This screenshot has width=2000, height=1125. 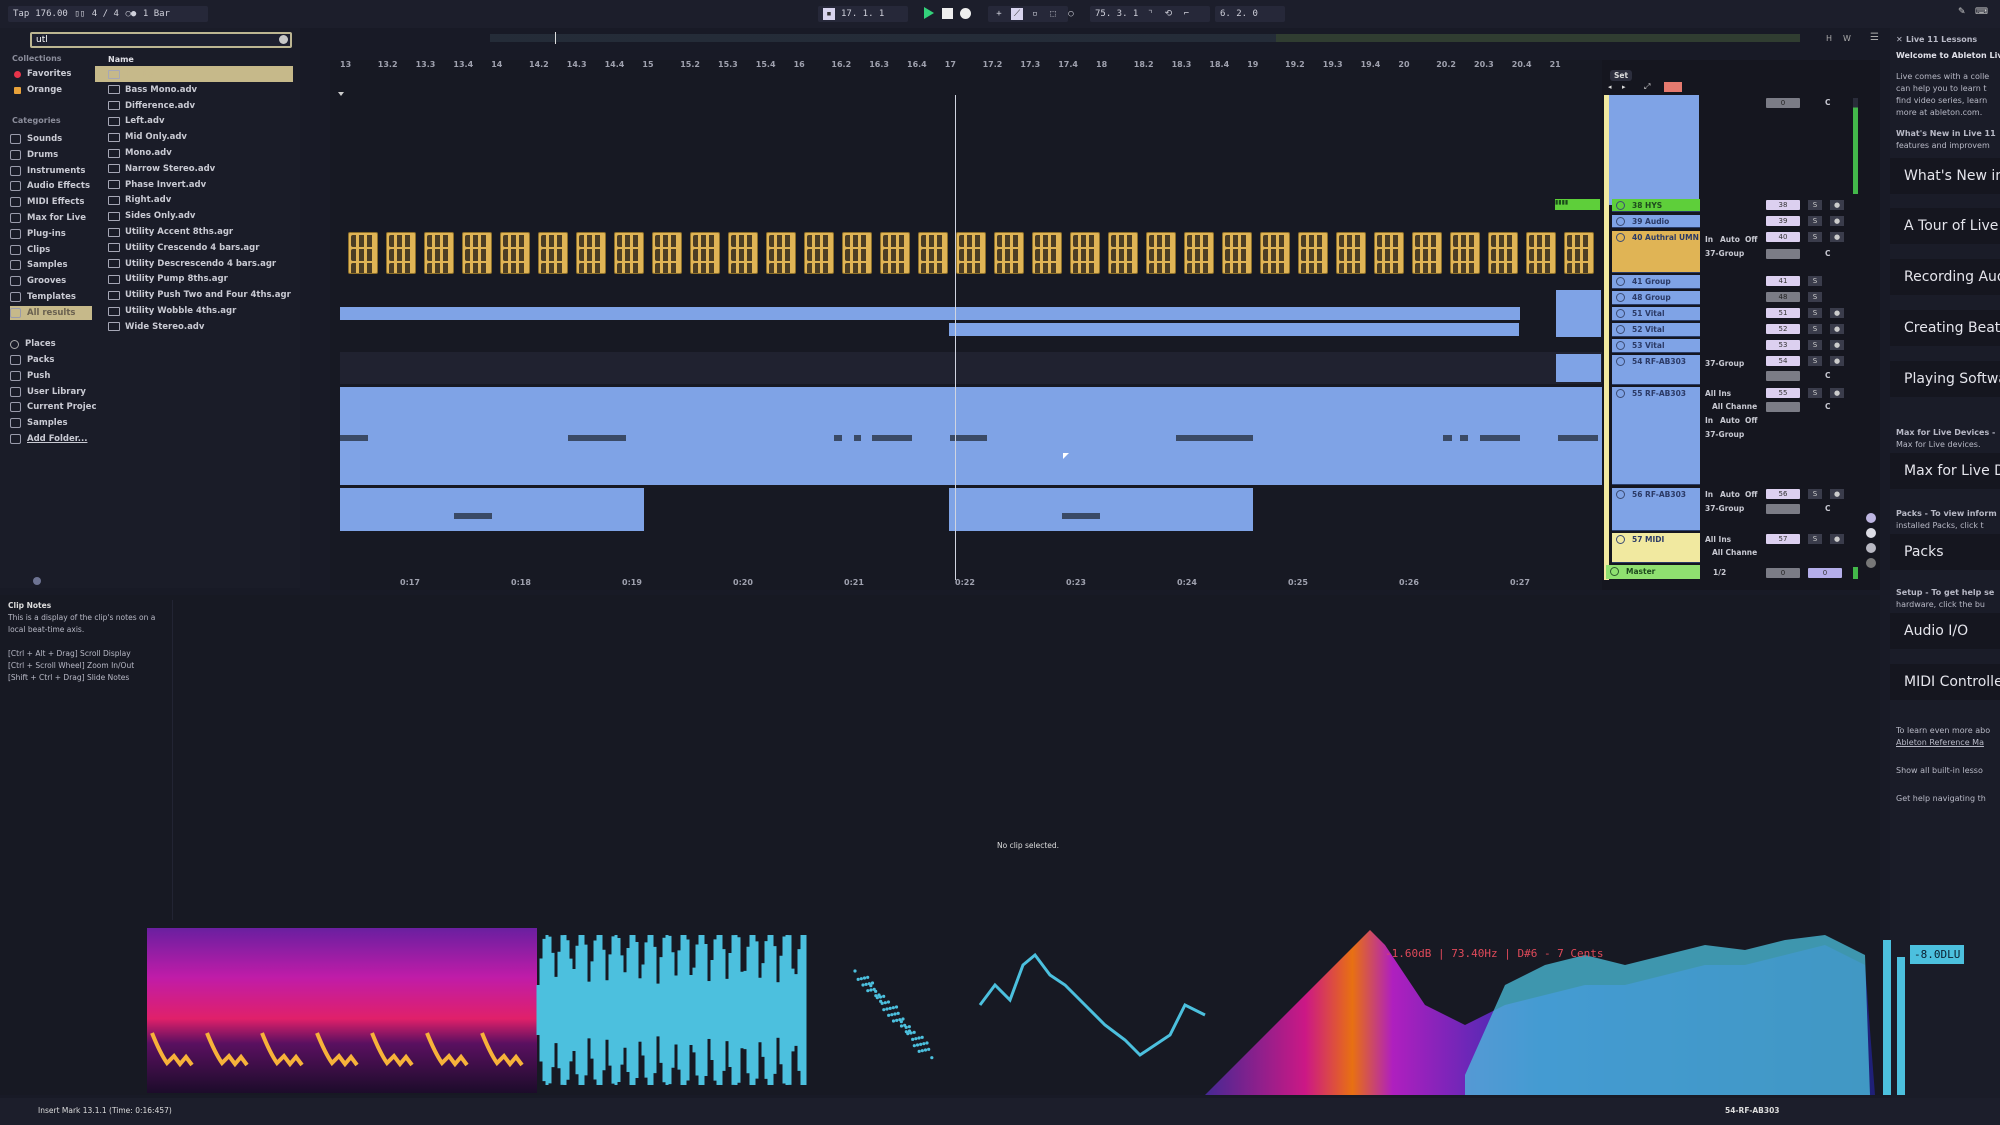 I want to click on playhead, so click(x=955, y=337).